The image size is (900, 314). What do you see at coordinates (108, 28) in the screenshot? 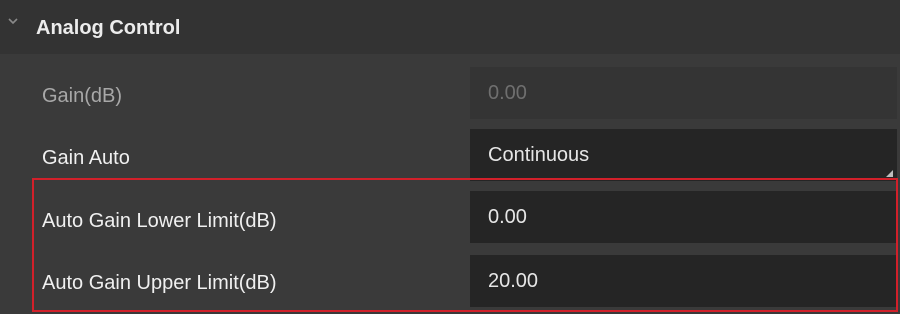
I see `section-title: Analog Control` at bounding box center [108, 28].